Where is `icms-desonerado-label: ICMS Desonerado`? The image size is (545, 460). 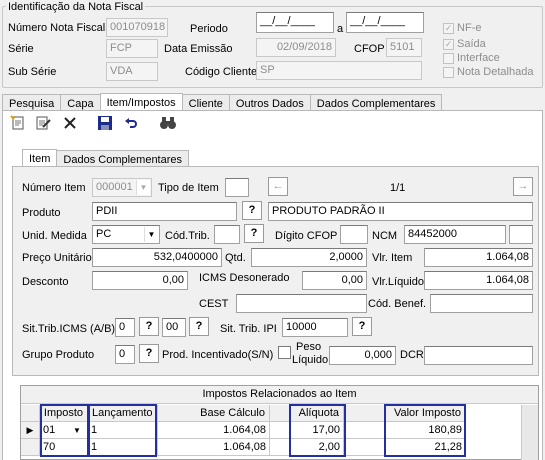
icms-desonerado-label: ICMS Desonerado is located at coordinates (244, 278).